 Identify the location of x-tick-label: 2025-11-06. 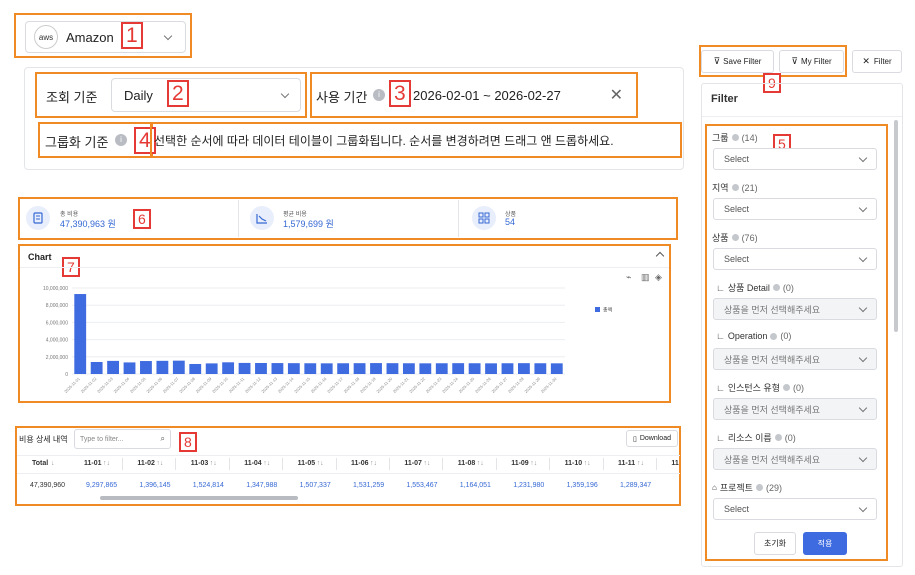
(154, 385).